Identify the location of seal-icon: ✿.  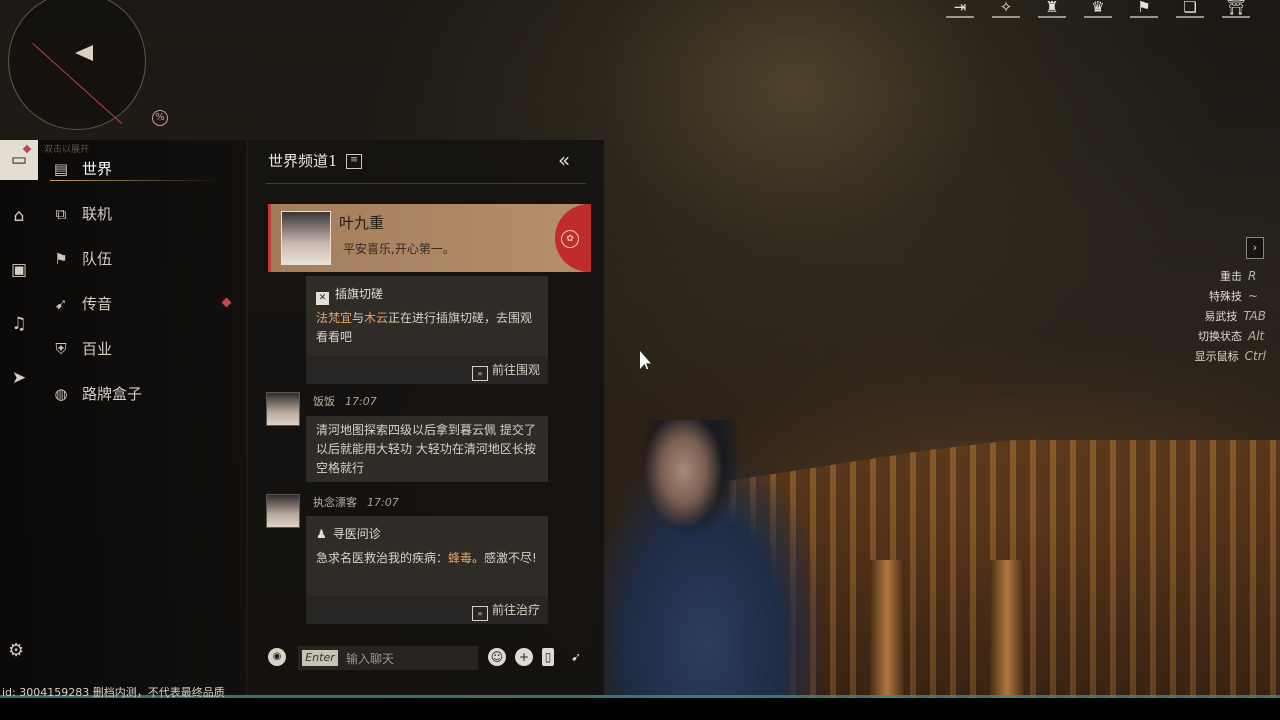
(570, 239).